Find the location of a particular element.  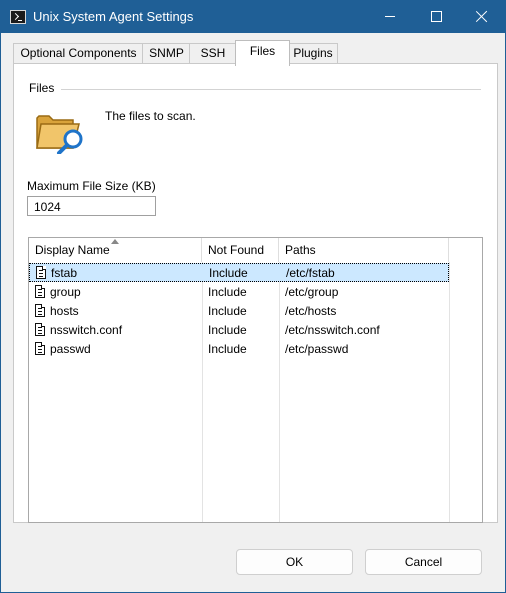

table-row: nsswitch.conf Include /etc/nsswitch.conf is located at coordinates (239, 330).